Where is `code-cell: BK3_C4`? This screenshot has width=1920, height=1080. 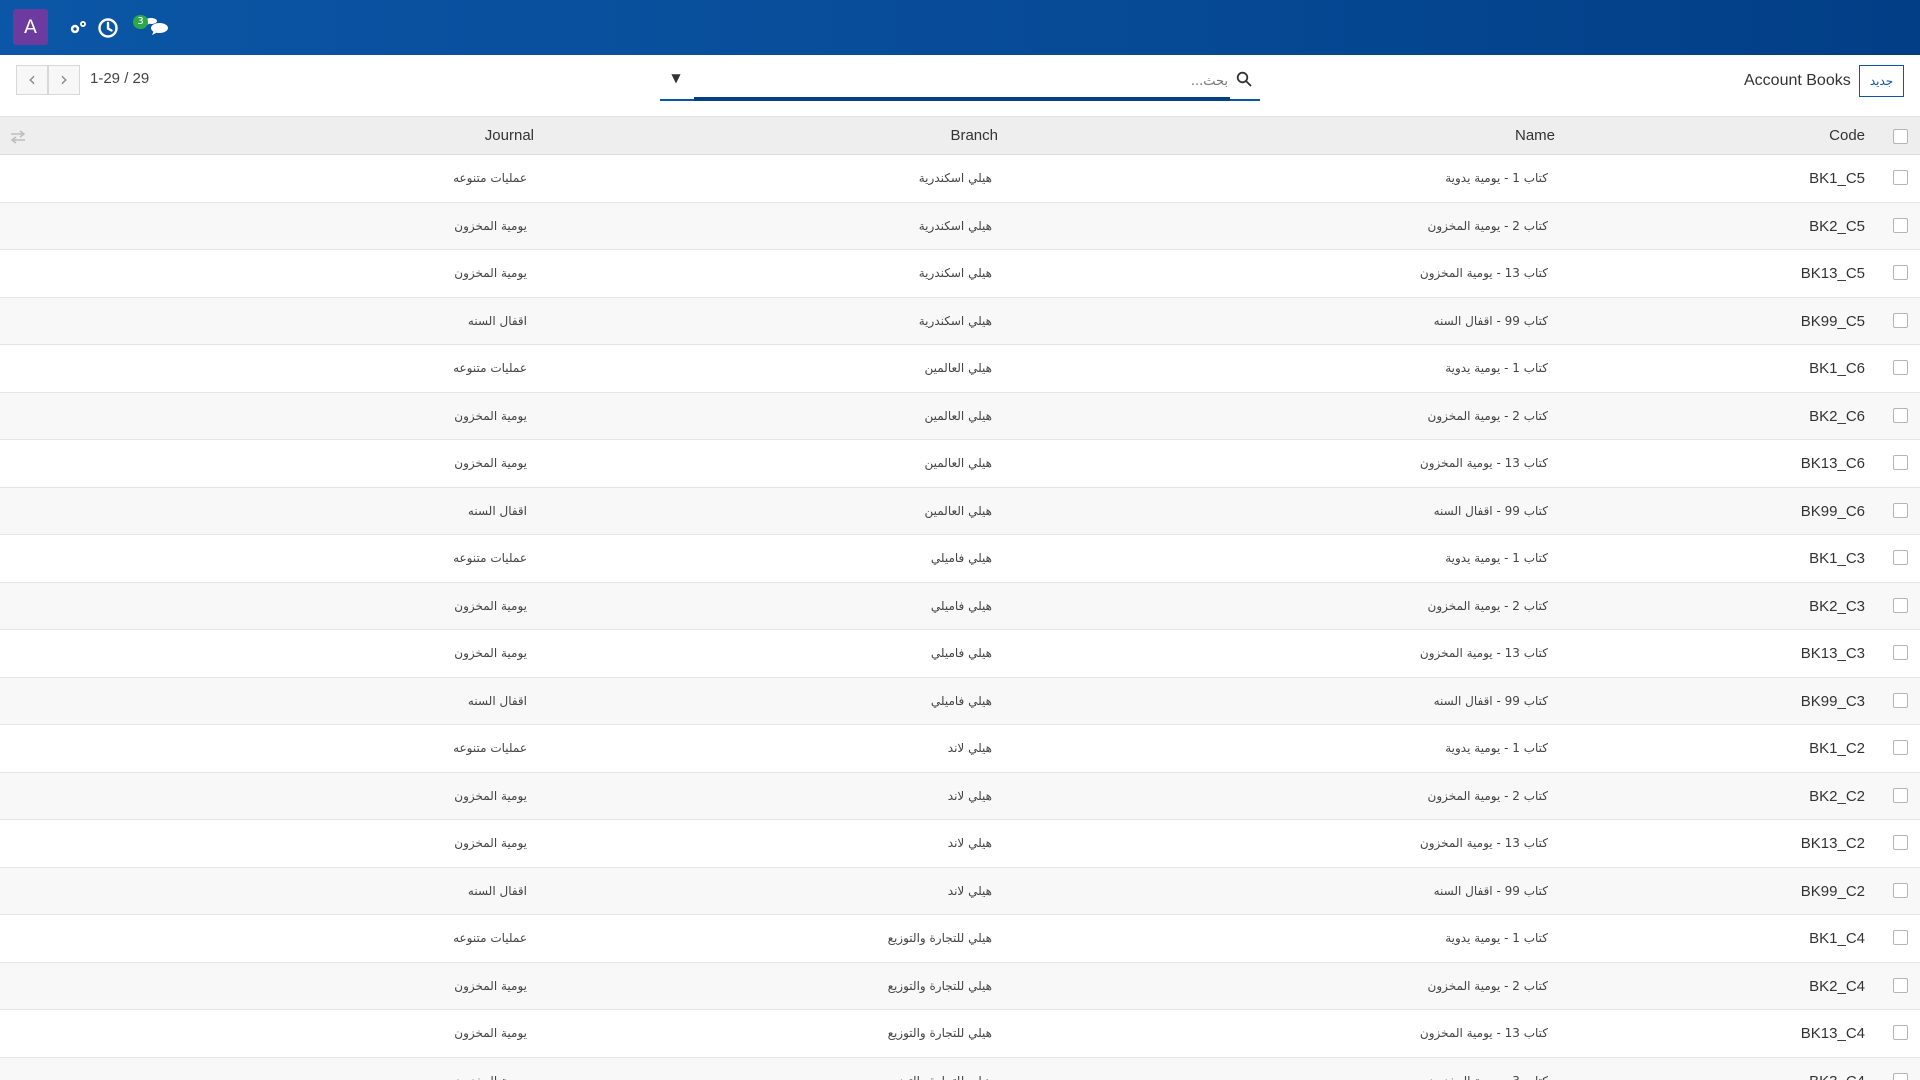 code-cell: BK3_C4 is located at coordinates (1837, 1076).